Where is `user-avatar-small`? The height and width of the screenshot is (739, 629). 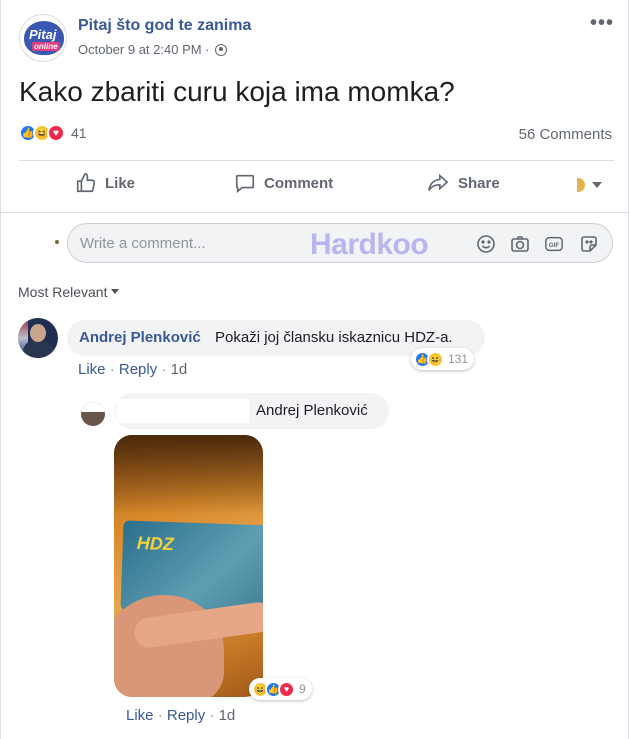
user-avatar-small is located at coordinates (57, 242).